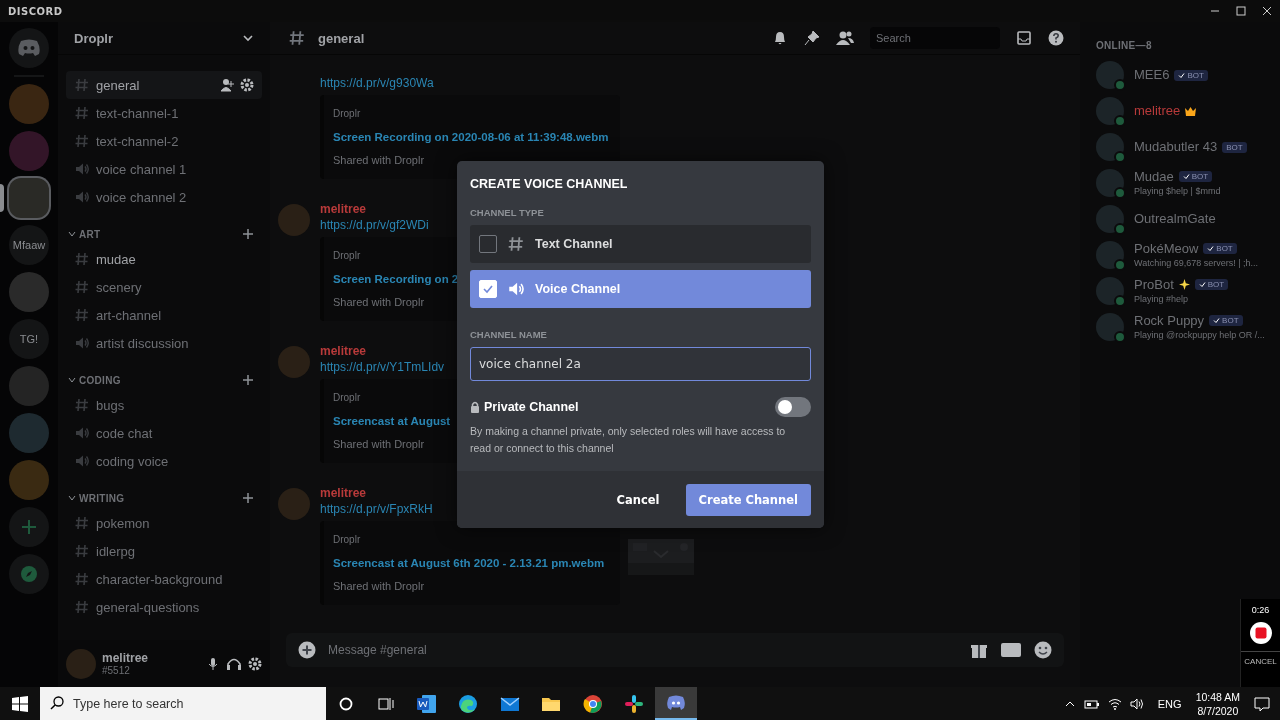 The image size is (1280, 720). What do you see at coordinates (812, 38) in the screenshot?
I see `pin-icon` at bounding box center [812, 38].